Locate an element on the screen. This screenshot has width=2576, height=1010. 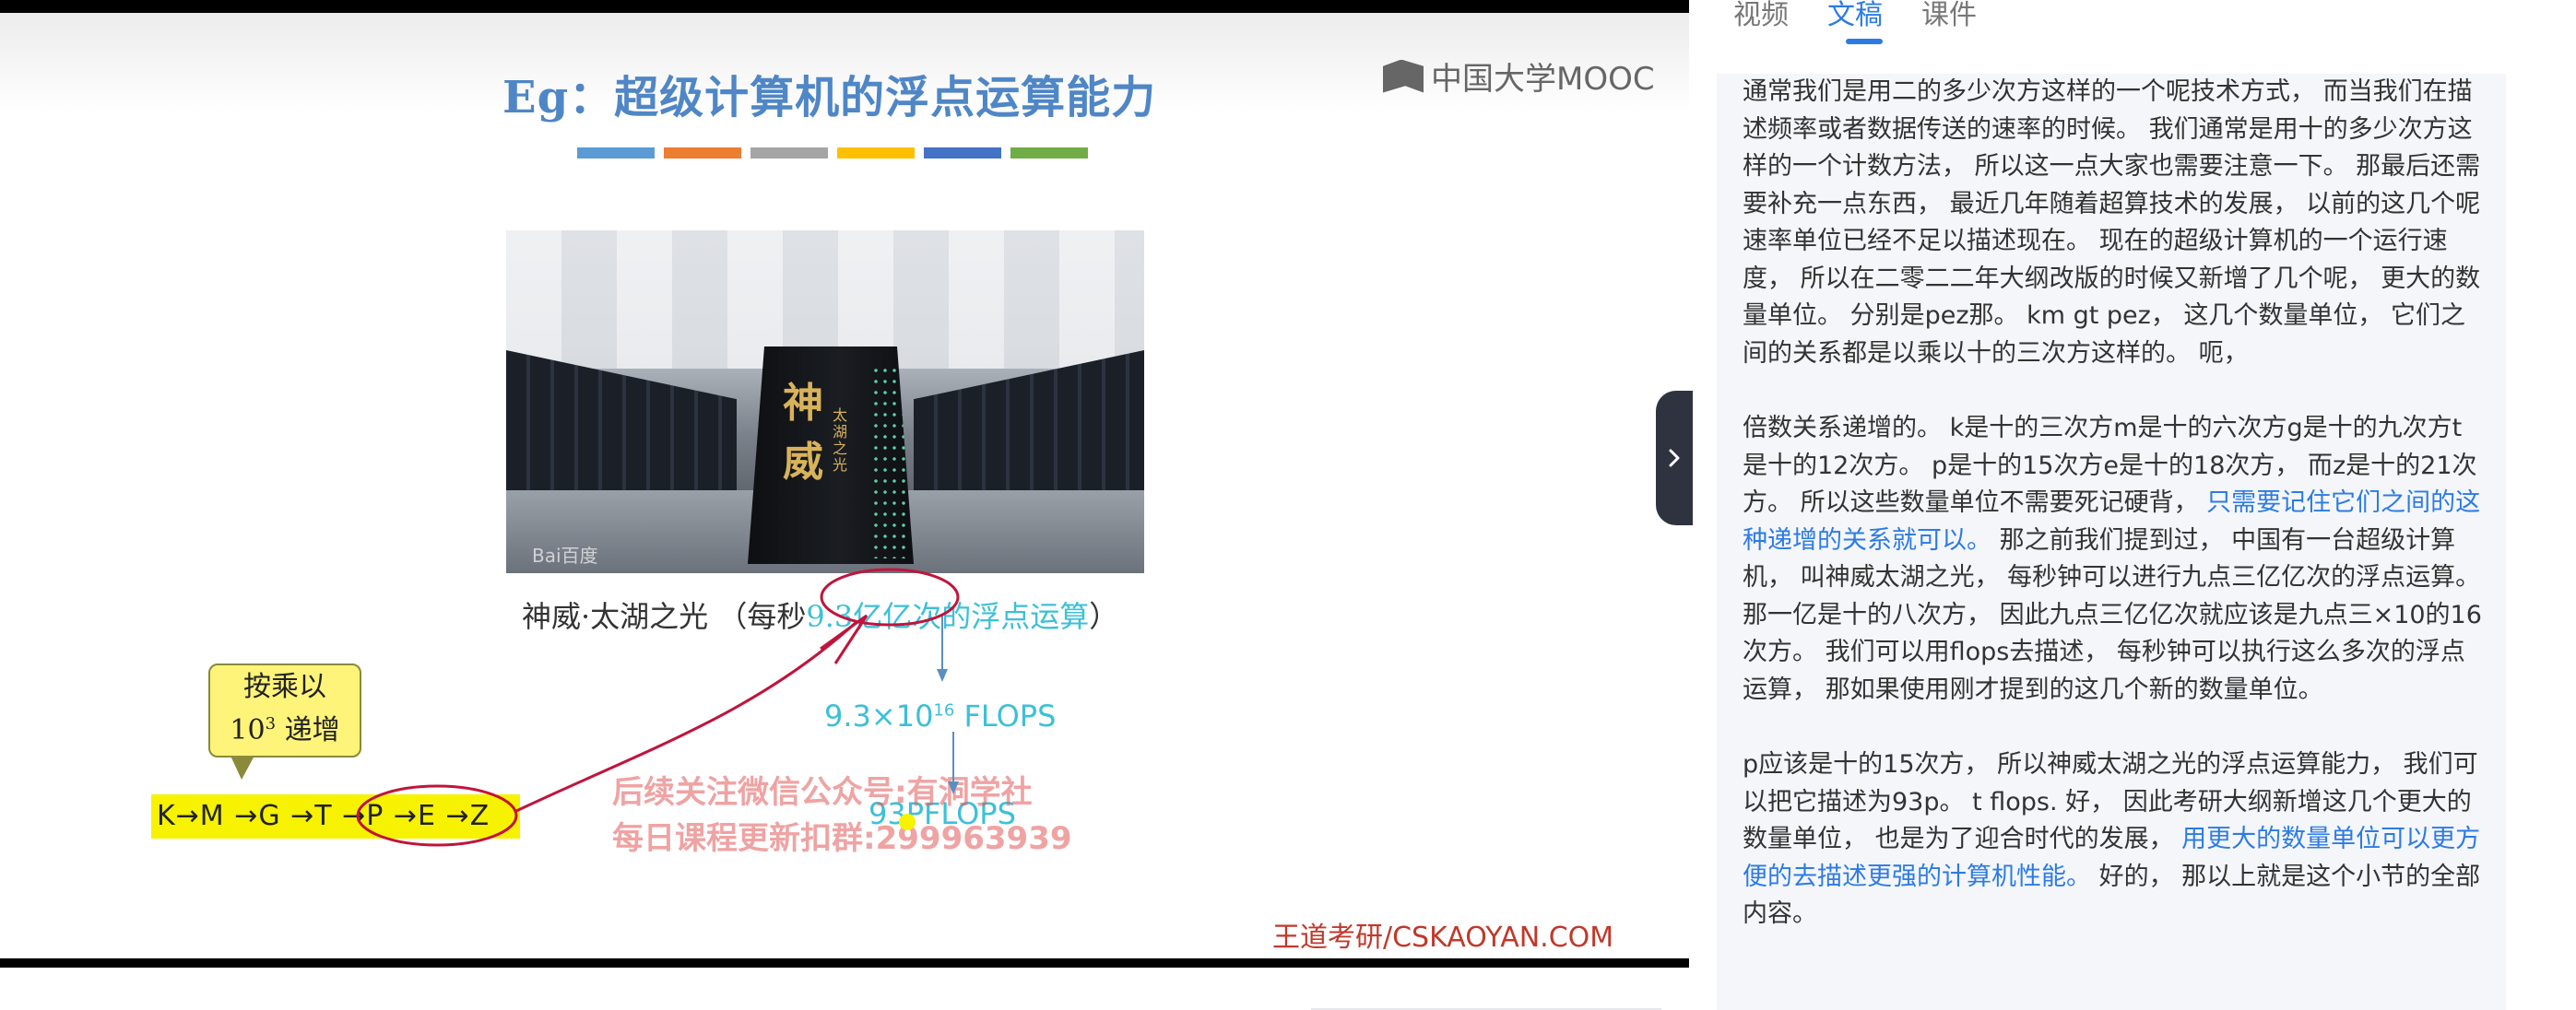
cursor-dot is located at coordinates (907, 822).